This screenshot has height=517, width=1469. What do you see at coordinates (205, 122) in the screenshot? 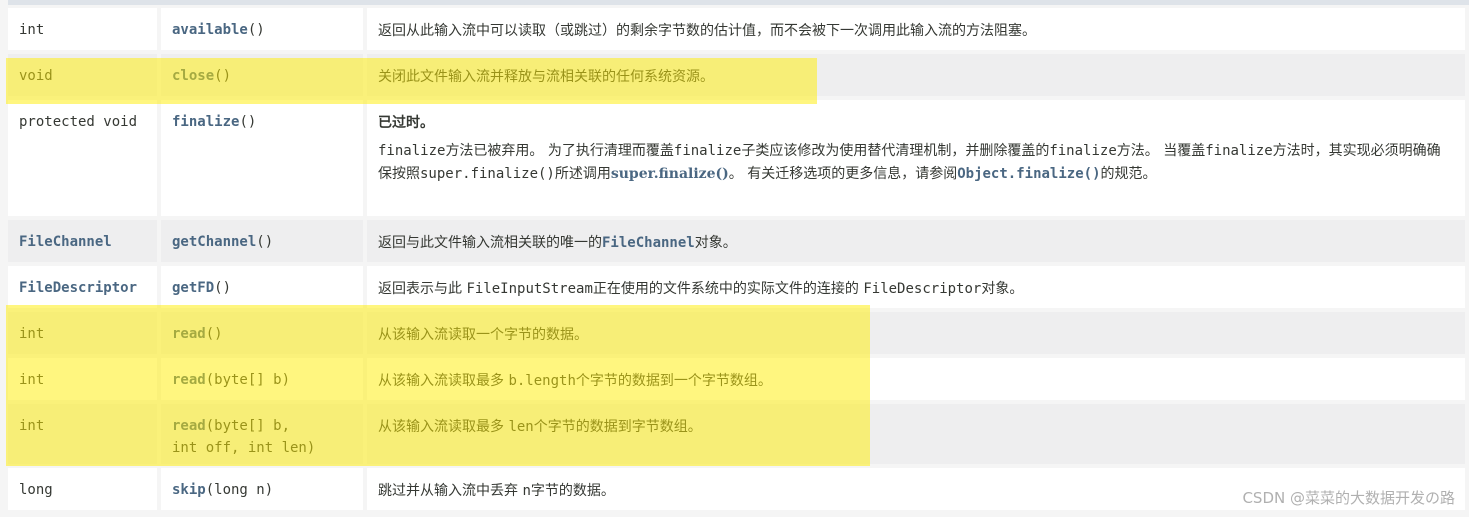
I see `method-link: finalize` at bounding box center [205, 122].